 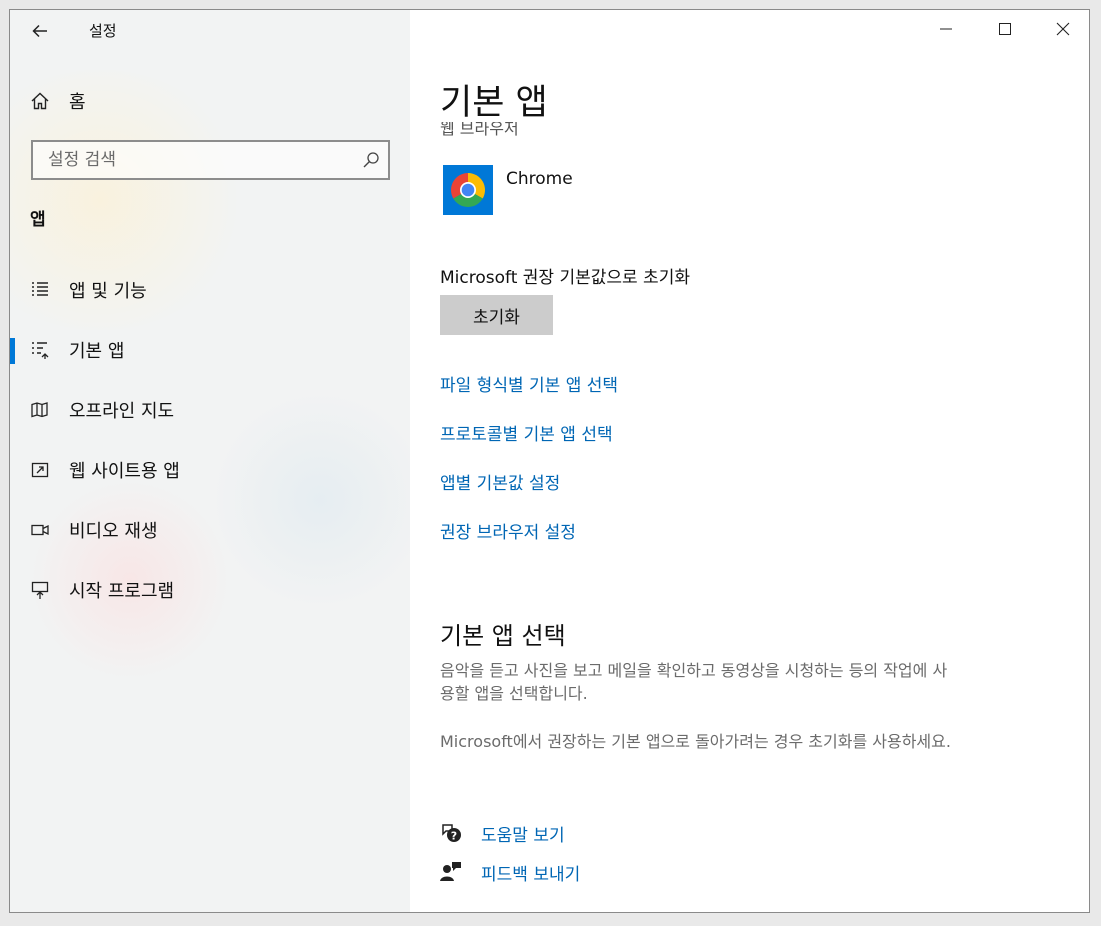 I want to click on feedback-link: 피드백 보내기, so click(x=530, y=872).